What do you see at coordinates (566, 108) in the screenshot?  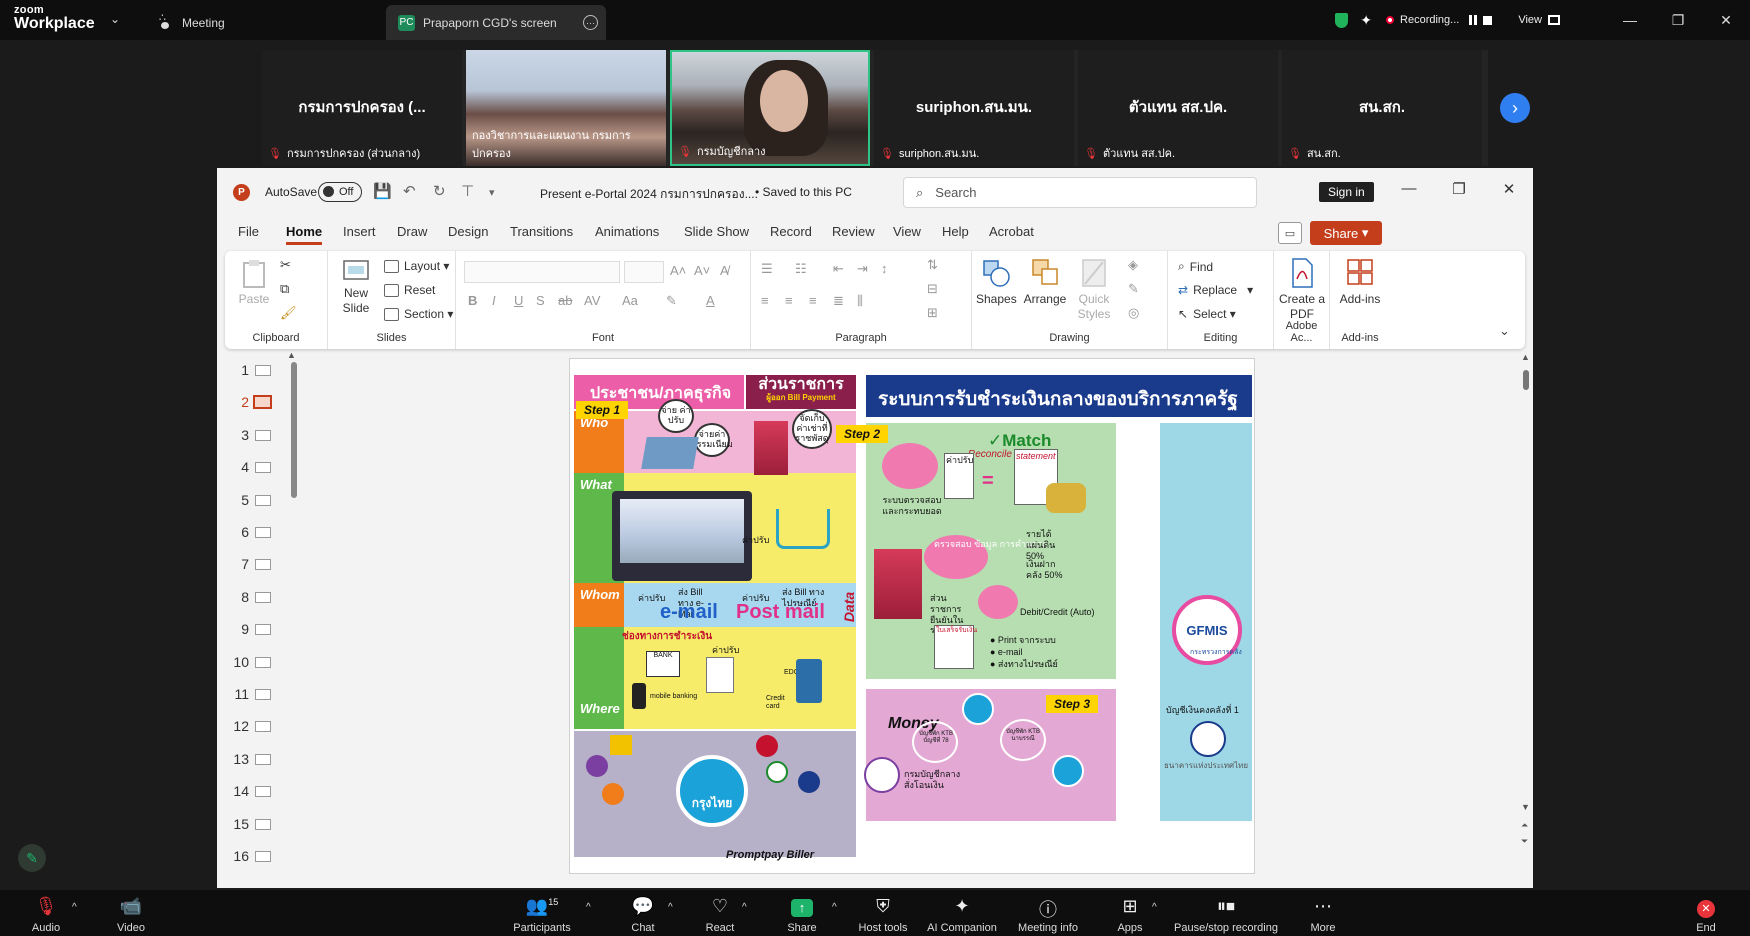 I see `participant-tile-video: กองวิชาการและแผนงาน กรมการปกครอง` at bounding box center [566, 108].